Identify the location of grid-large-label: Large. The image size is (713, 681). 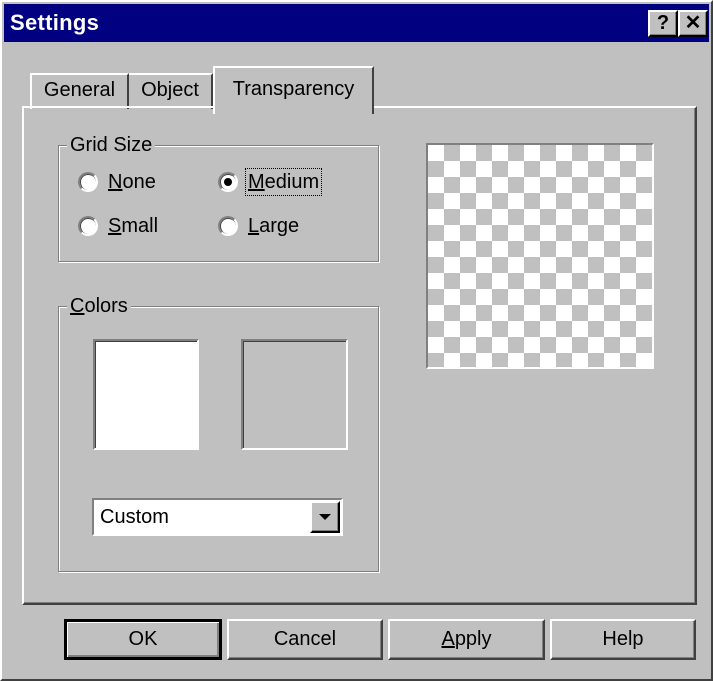
(274, 226).